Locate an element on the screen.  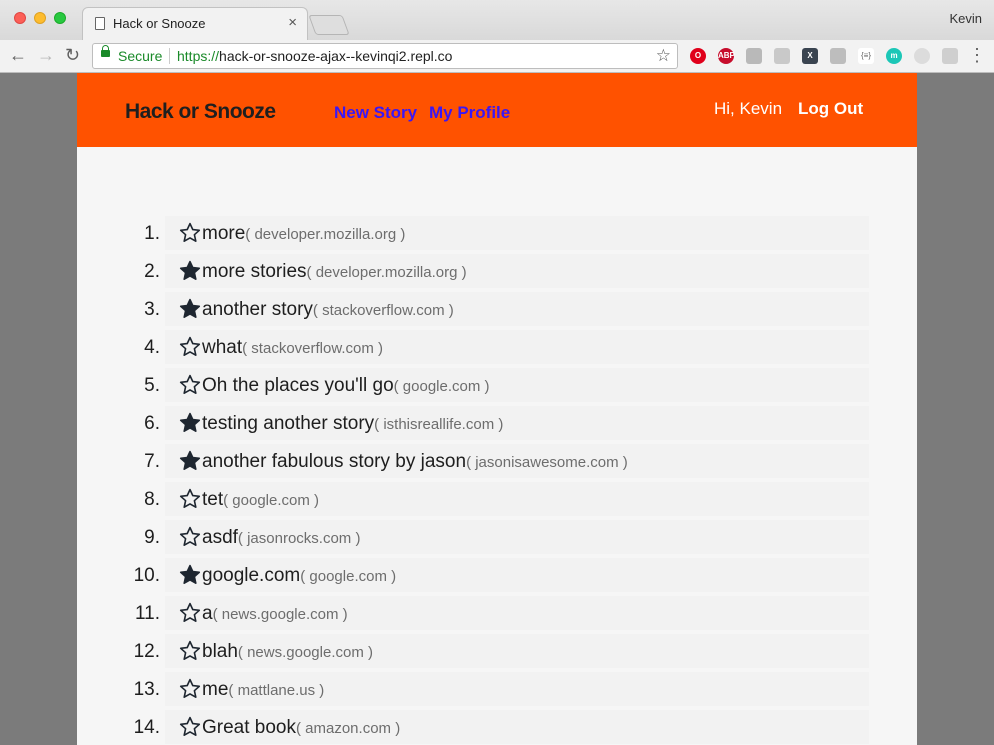
story-link: me( mattlane.us ) is located at coordinates (263, 690).